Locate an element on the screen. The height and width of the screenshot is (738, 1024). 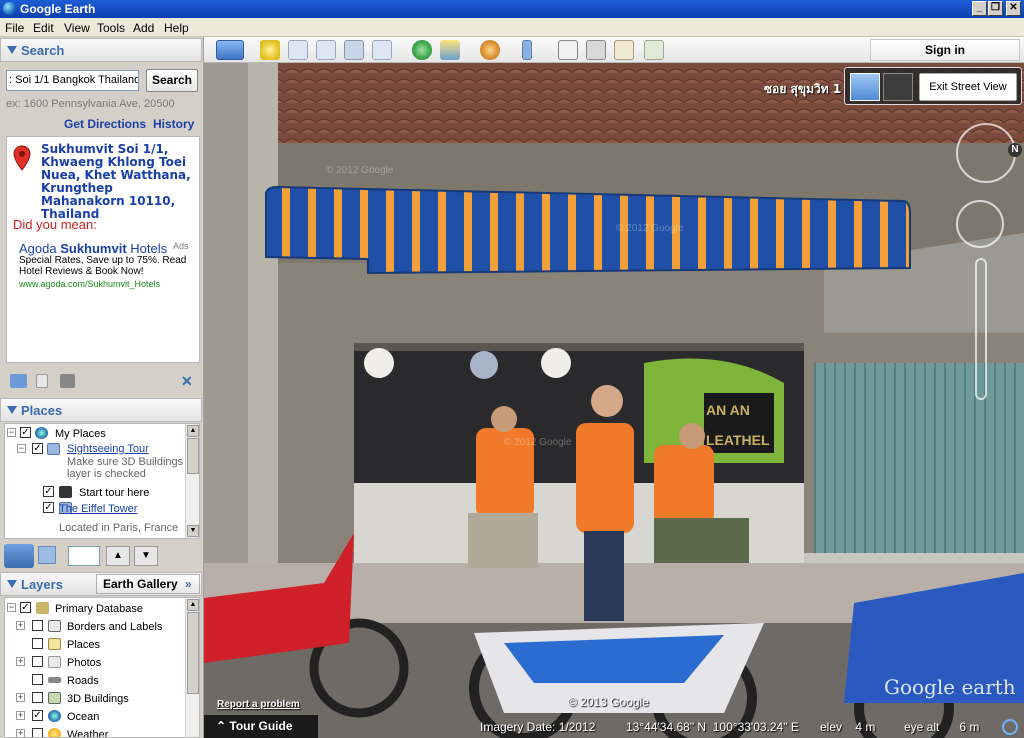
get-directions-link: Get Directions is located at coordinates (105, 124).